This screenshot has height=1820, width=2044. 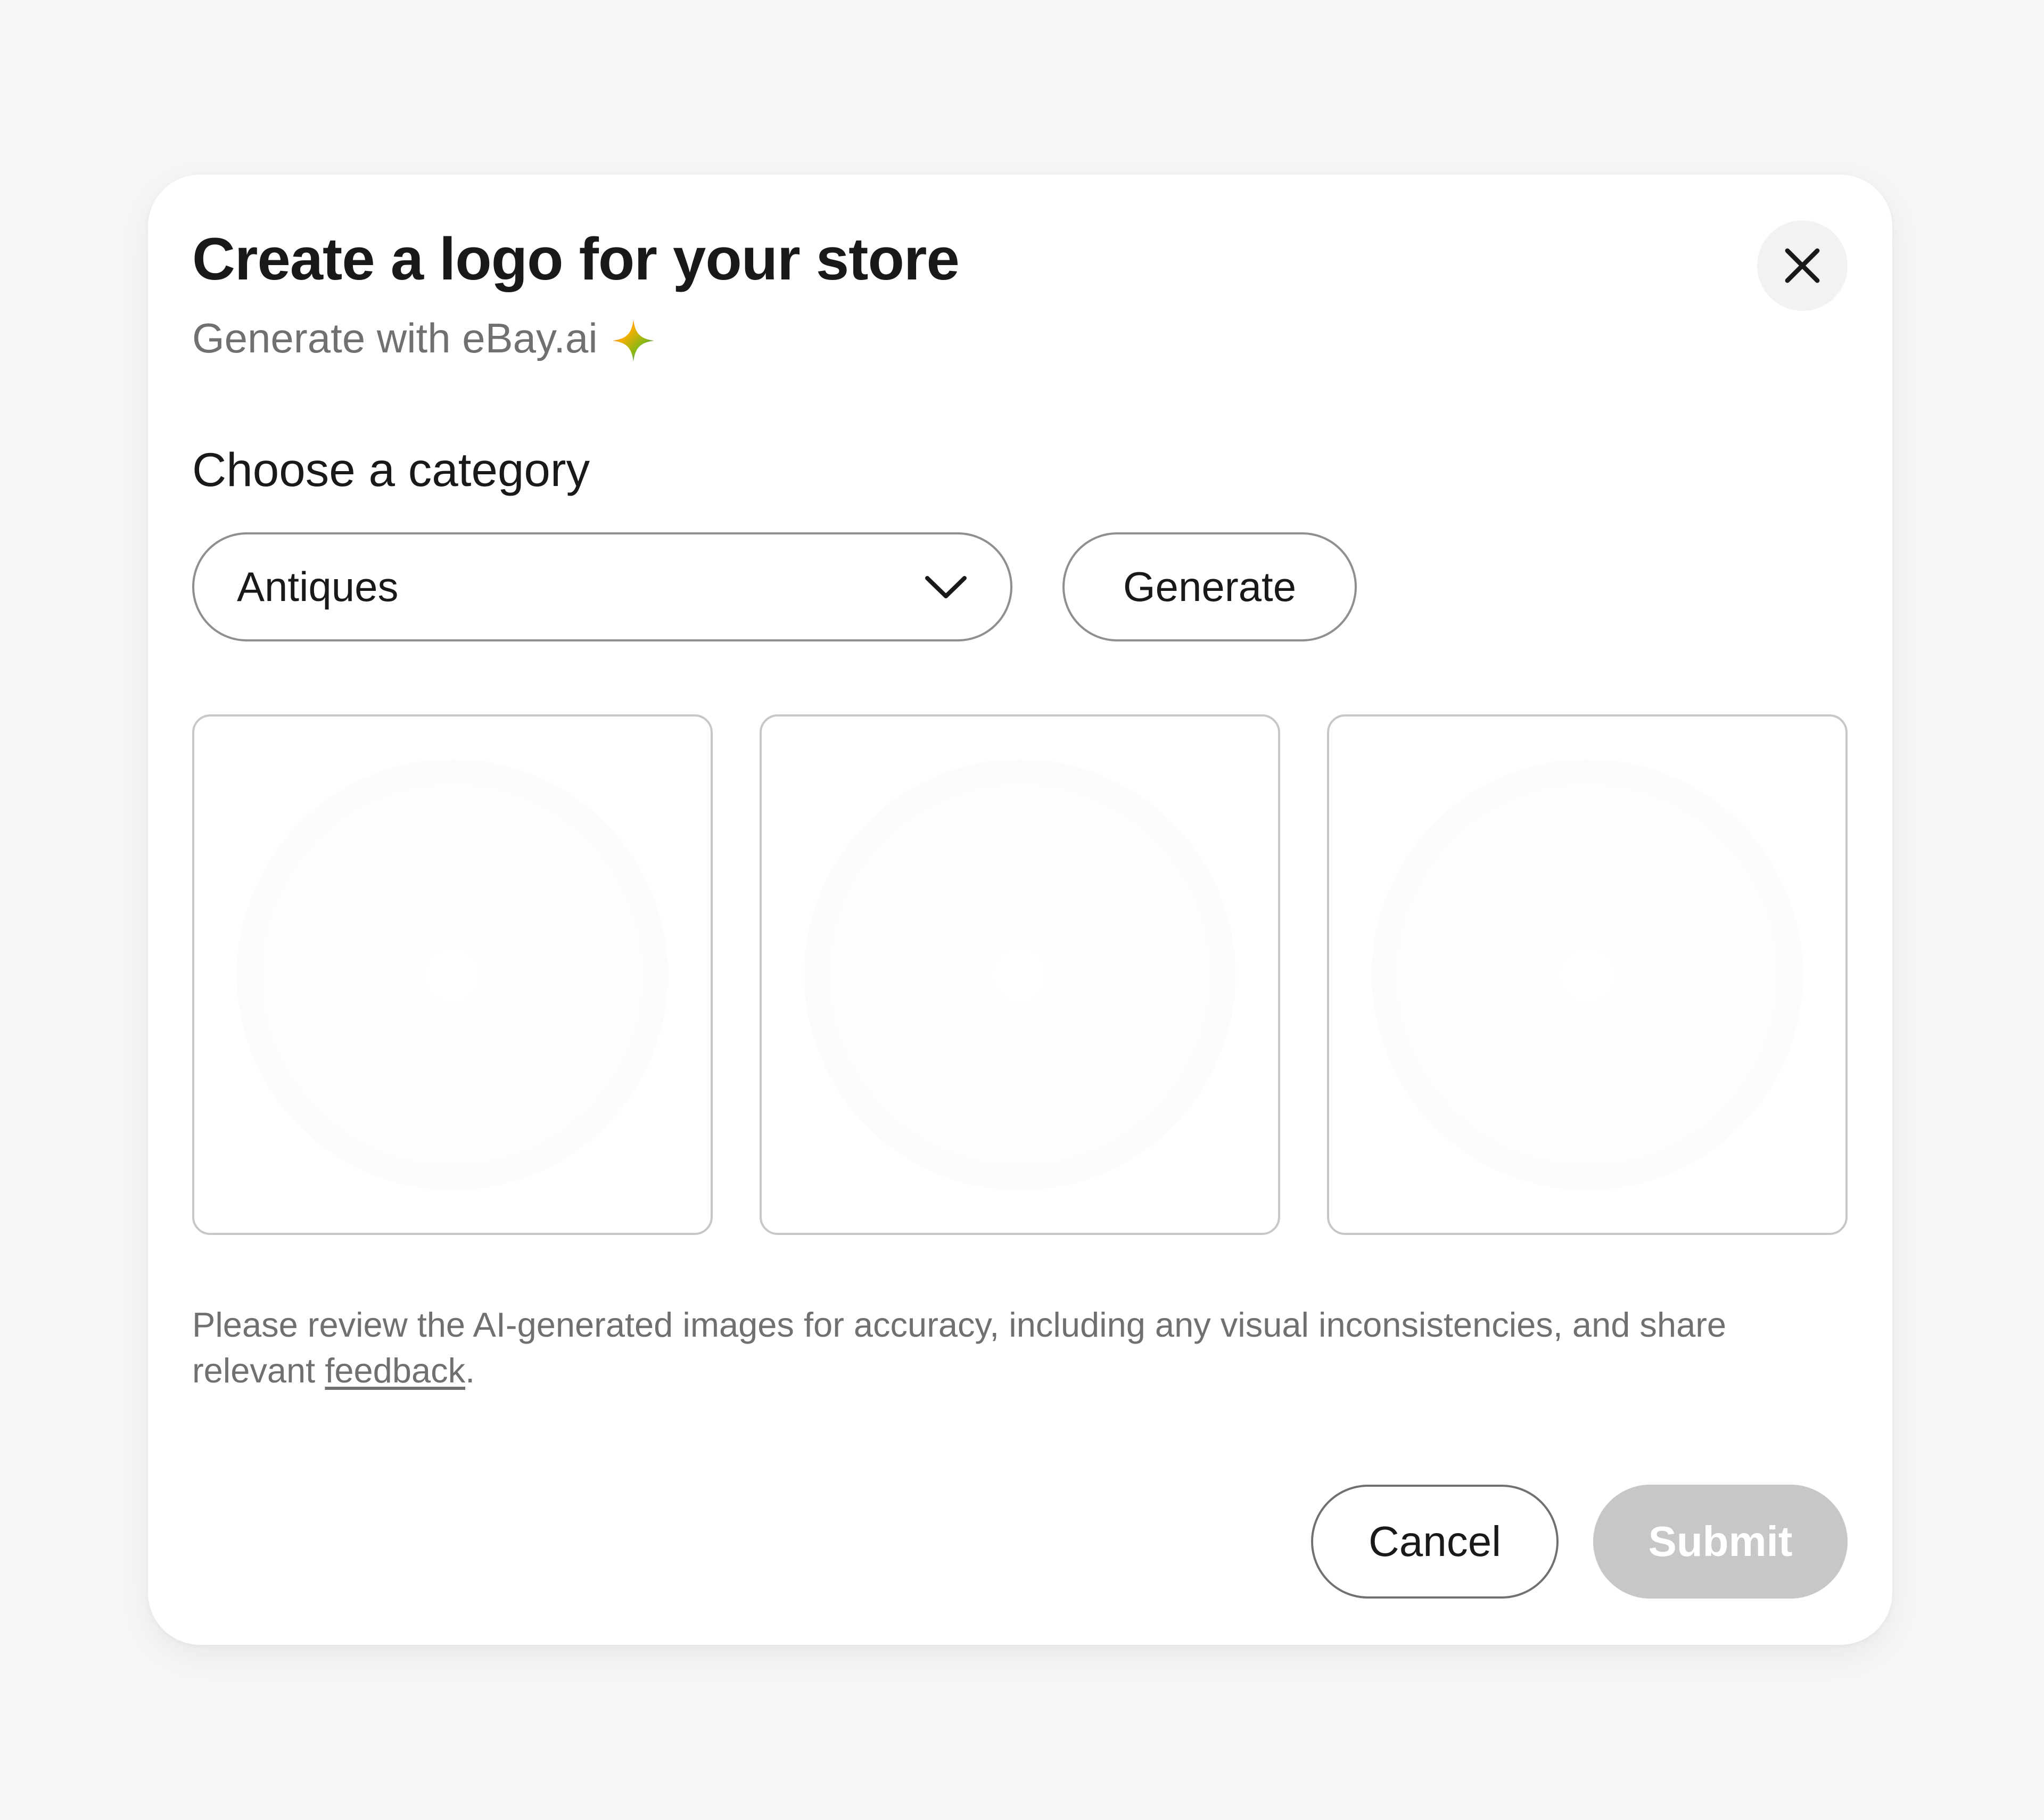 I want to click on close-icon, so click(x=1802, y=265).